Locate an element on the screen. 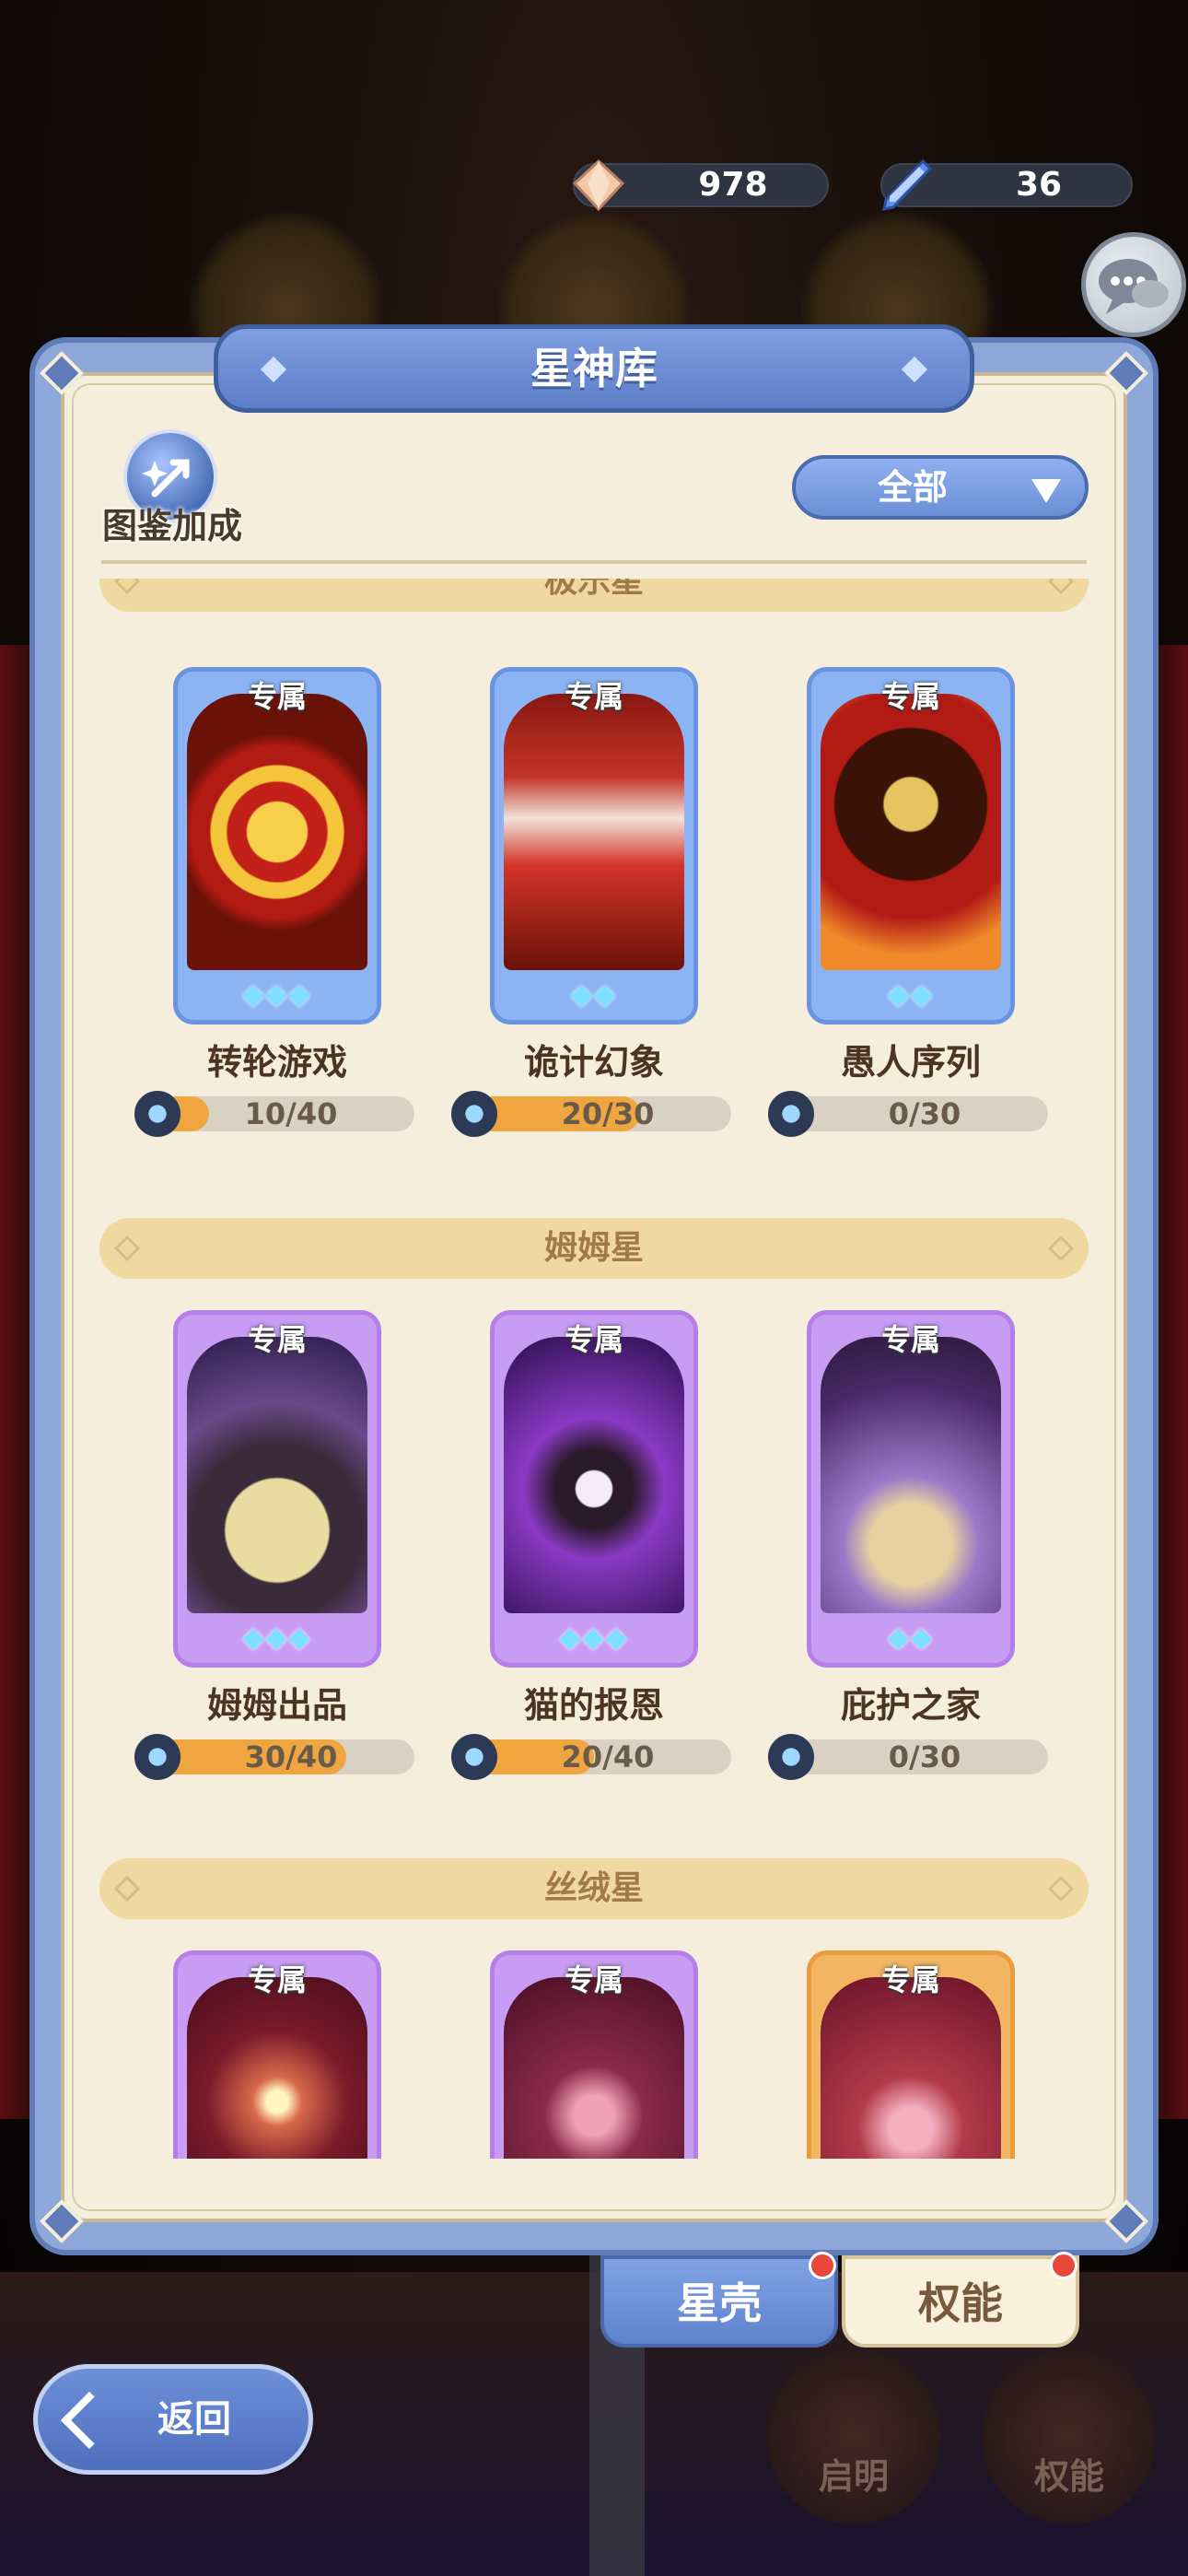 Image resolution: width=1188 pixels, height=2576 pixels. back-arrow-icon is located at coordinates (89, 2420).